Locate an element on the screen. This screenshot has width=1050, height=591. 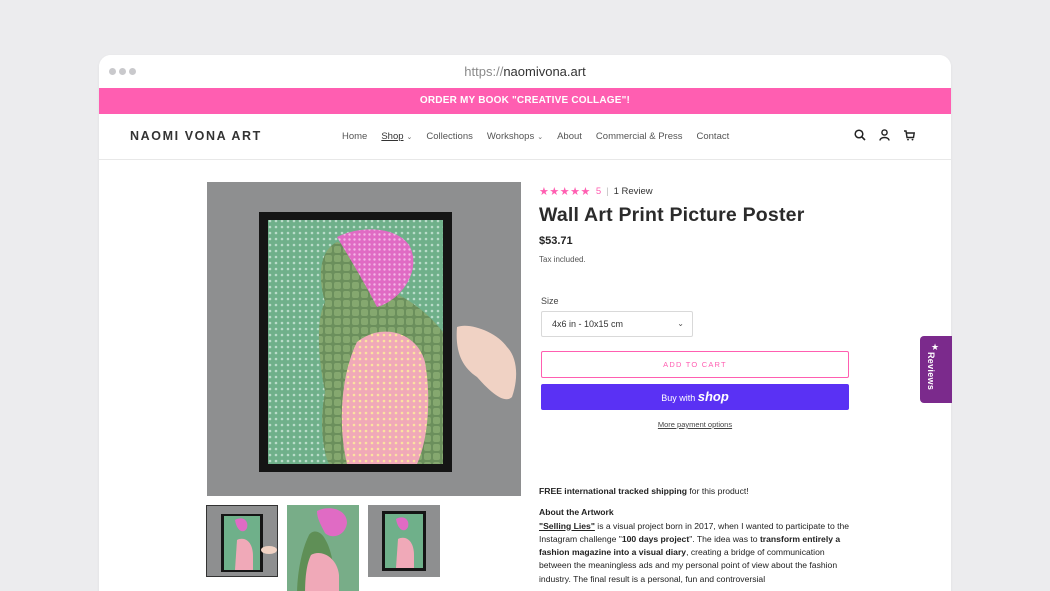
header-icons is located at coordinates (884, 135).